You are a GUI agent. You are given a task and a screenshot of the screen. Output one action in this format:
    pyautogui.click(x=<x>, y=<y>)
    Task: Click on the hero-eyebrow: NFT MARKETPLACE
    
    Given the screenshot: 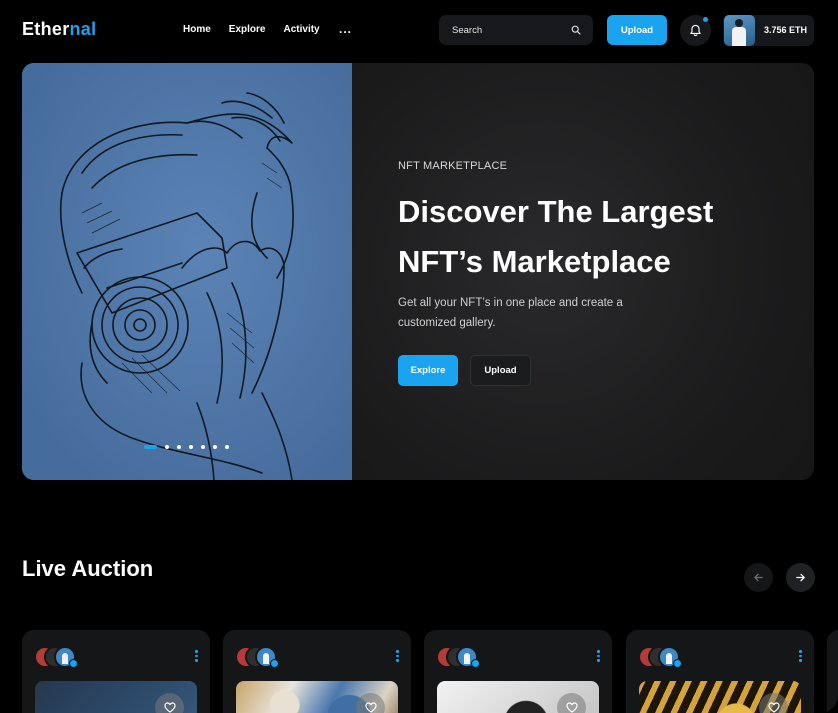 What is the action you would take?
    pyautogui.click(x=453, y=166)
    